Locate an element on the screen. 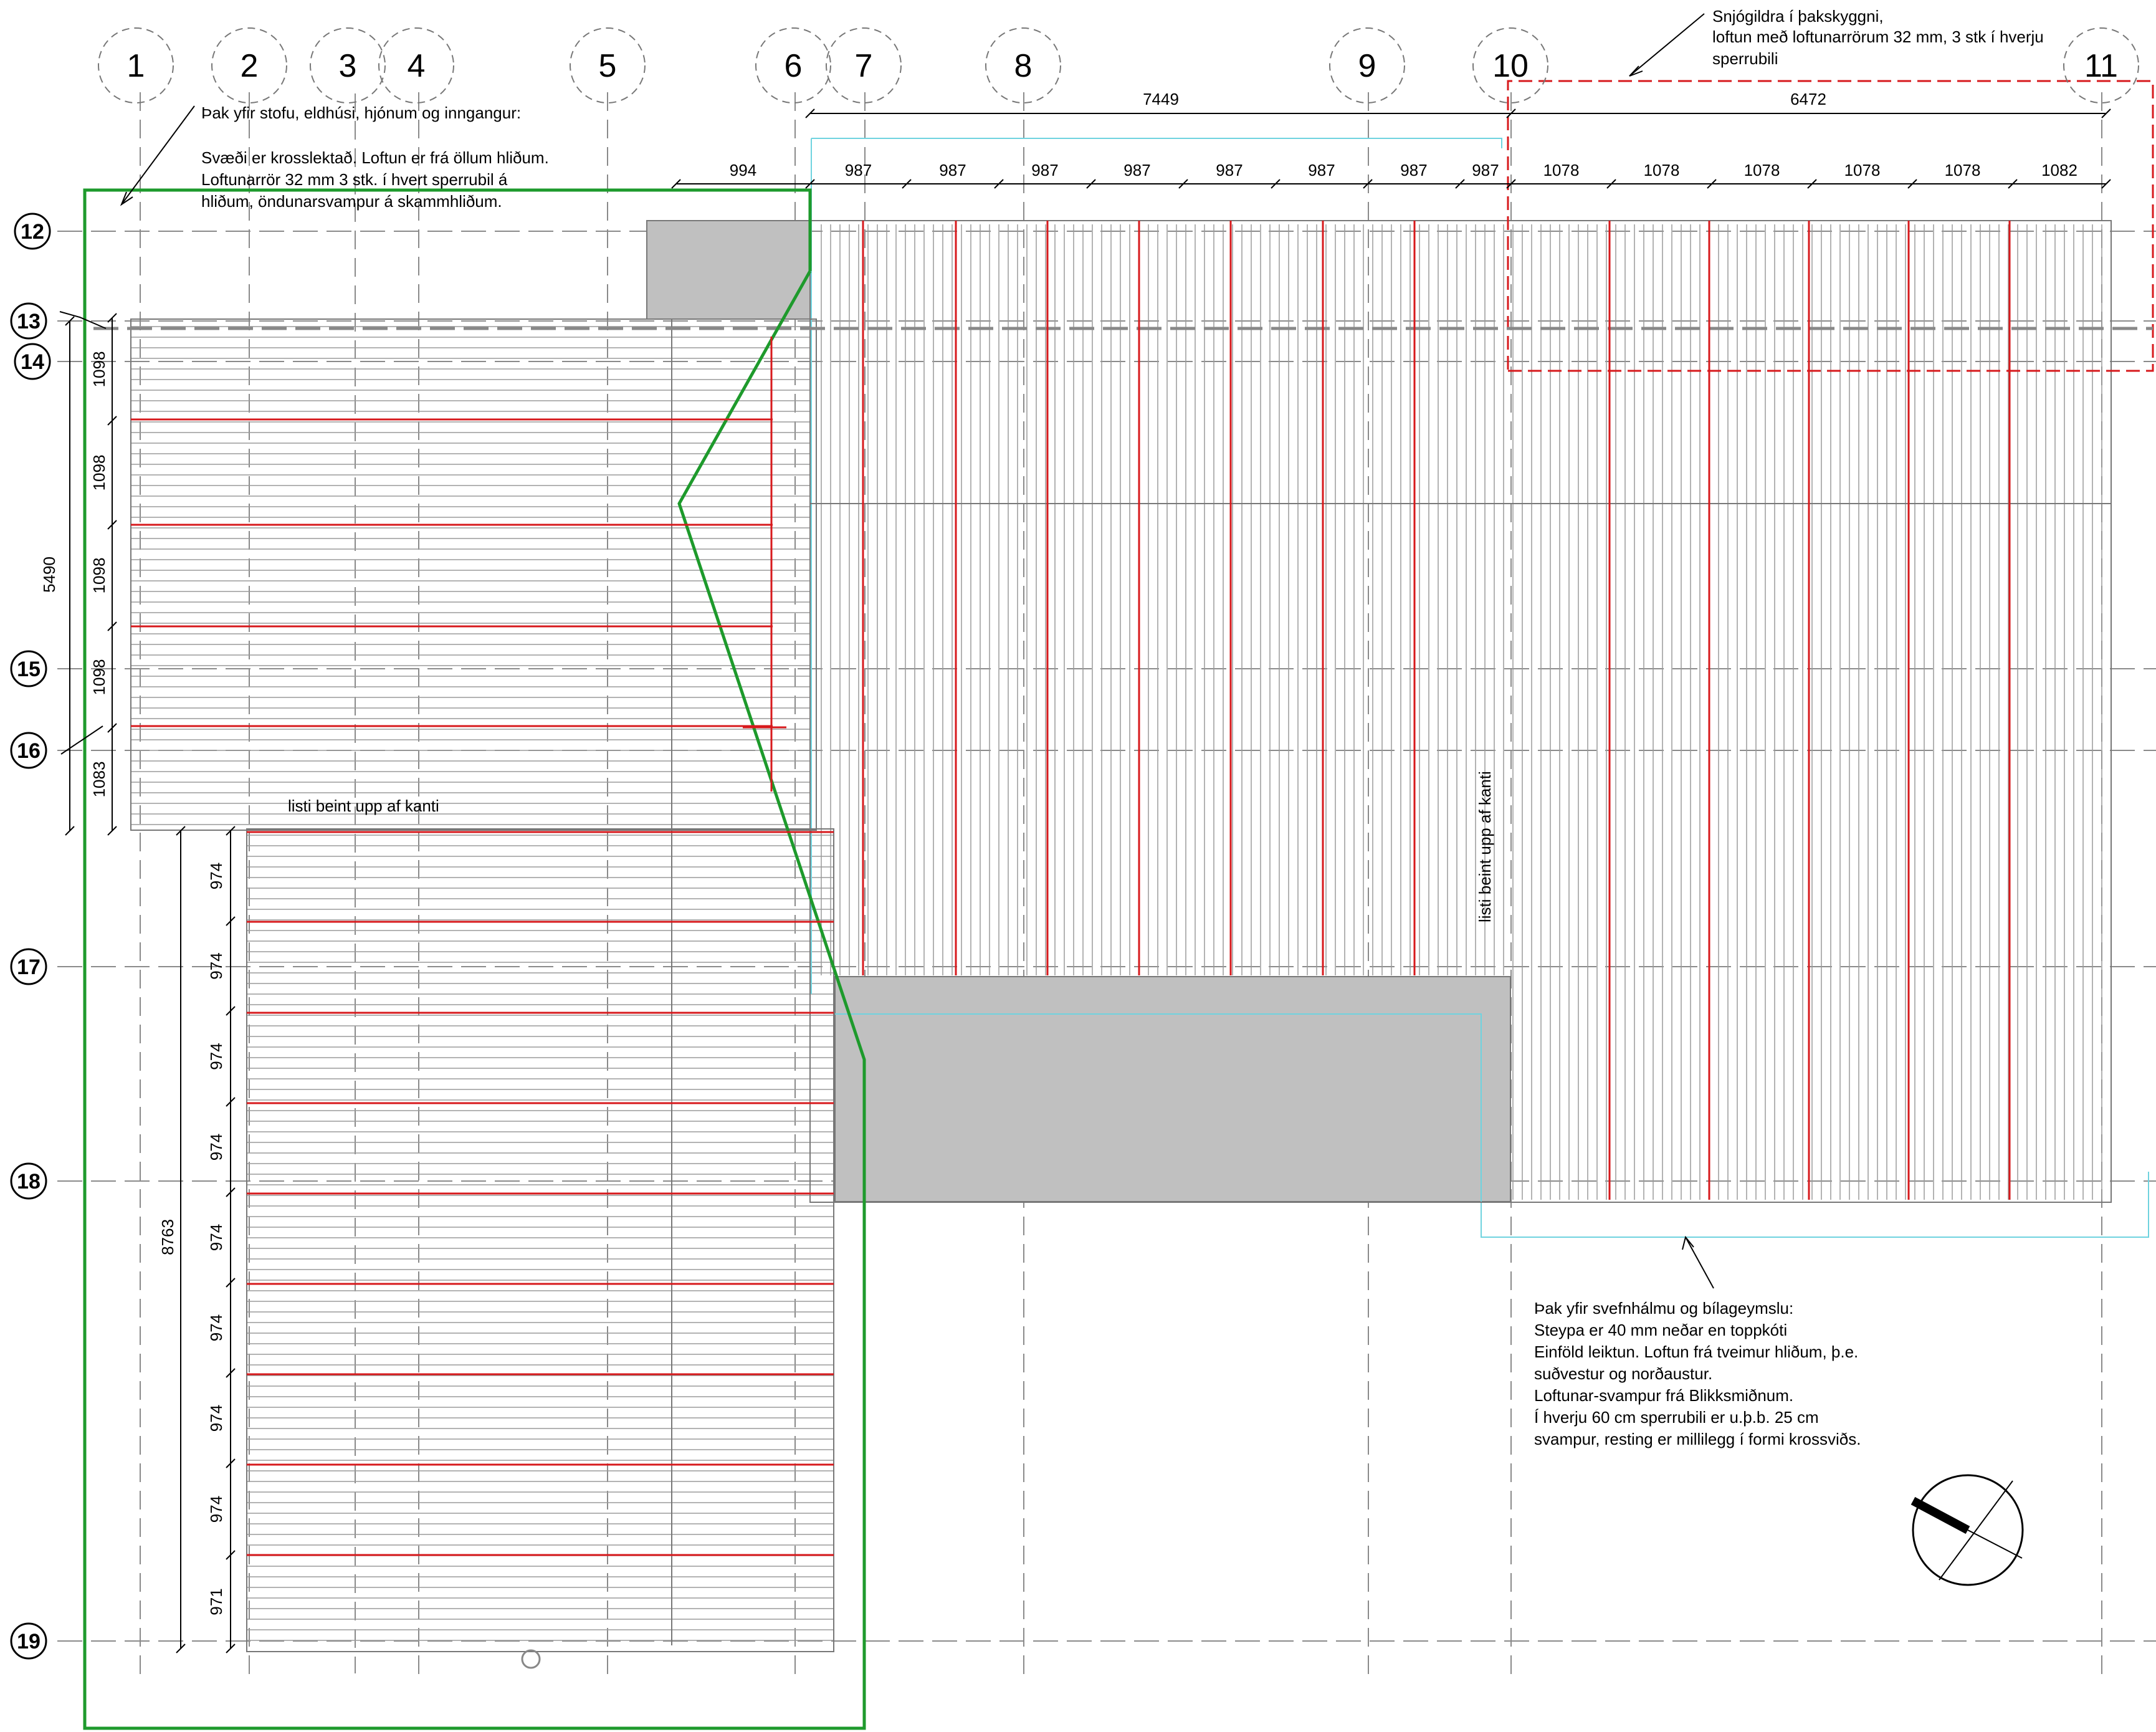  grid-label-horizontal: 19 is located at coordinates (29, 1641).